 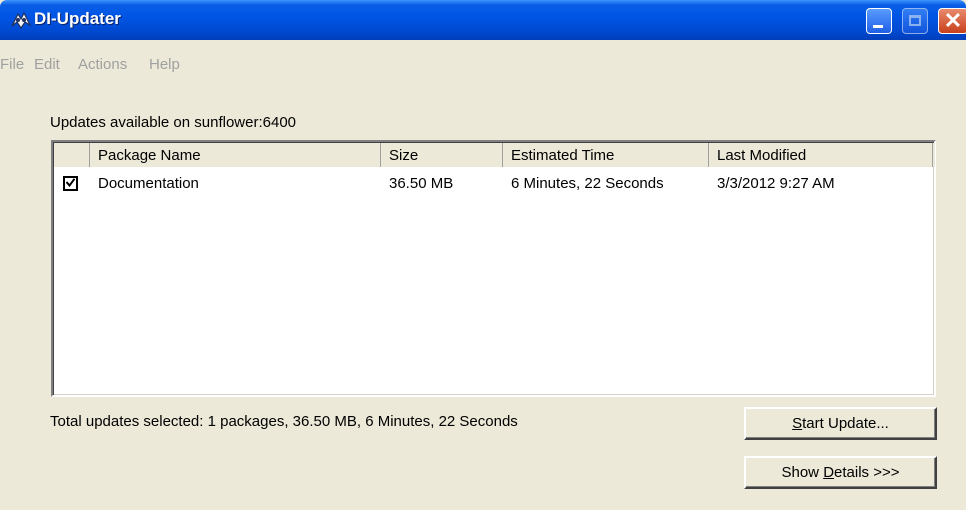 I want to click on package-last-modified: 3/3/2012 9:27 AM, so click(x=776, y=183).